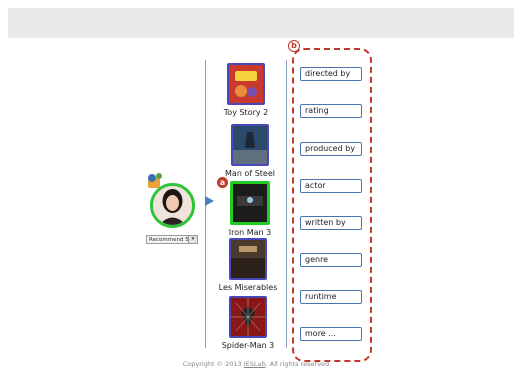  I want to click on movie-item: Toy Story 2, so click(246, 90).